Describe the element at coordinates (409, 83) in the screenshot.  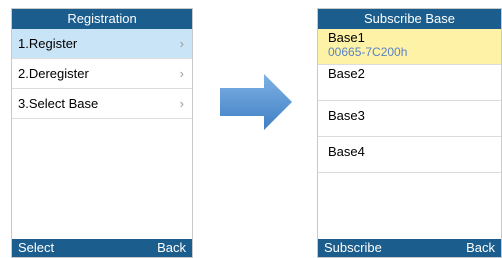
I see `base-list-item-base2: Base2` at that location.